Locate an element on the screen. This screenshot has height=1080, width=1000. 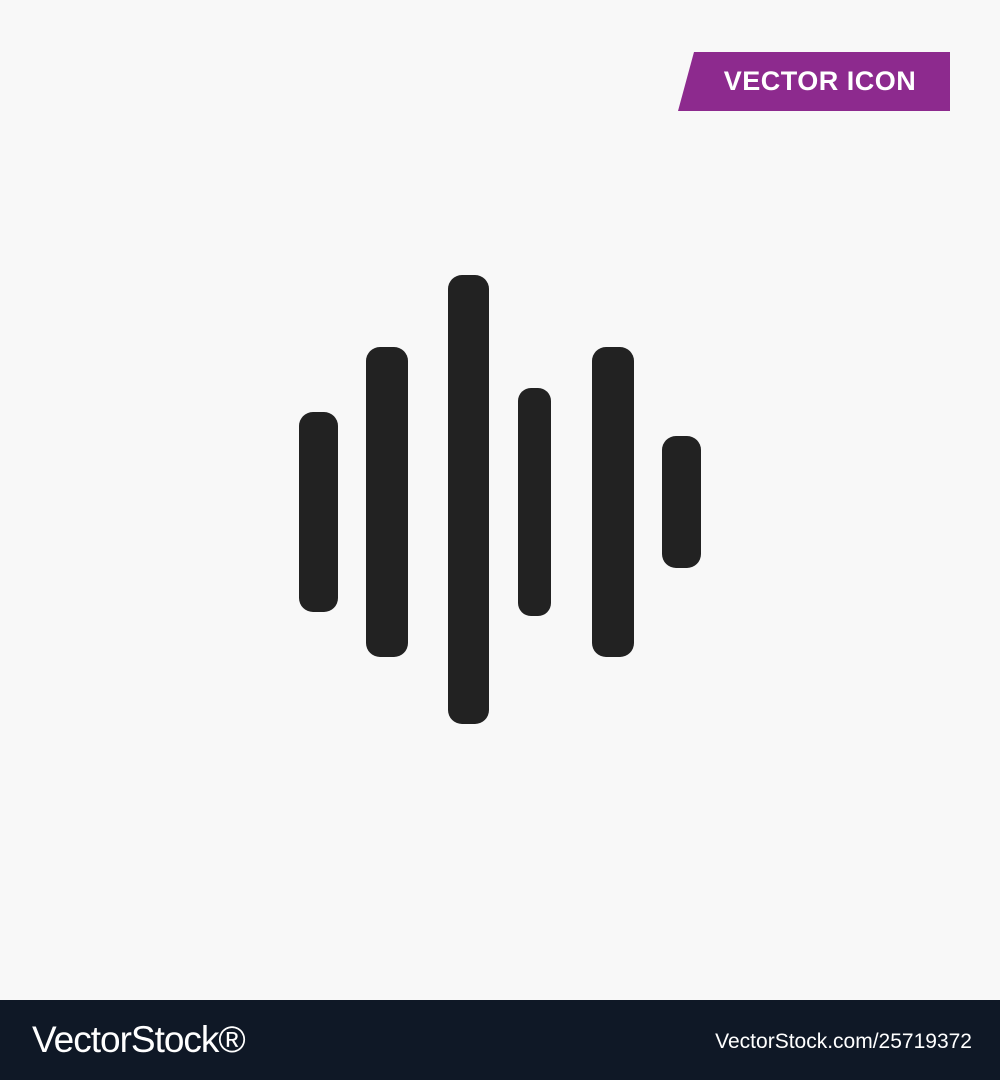
image-id-label: VectorStock.com/25719372 is located at coordinates (843, 1041).